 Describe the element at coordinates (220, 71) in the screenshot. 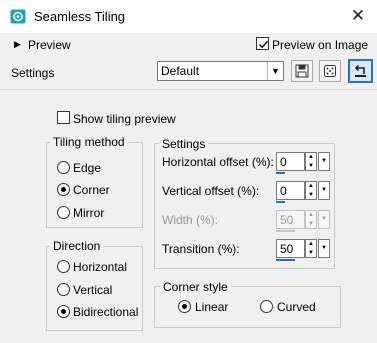

I see `preset-dropdown: Default ▼` at that location.